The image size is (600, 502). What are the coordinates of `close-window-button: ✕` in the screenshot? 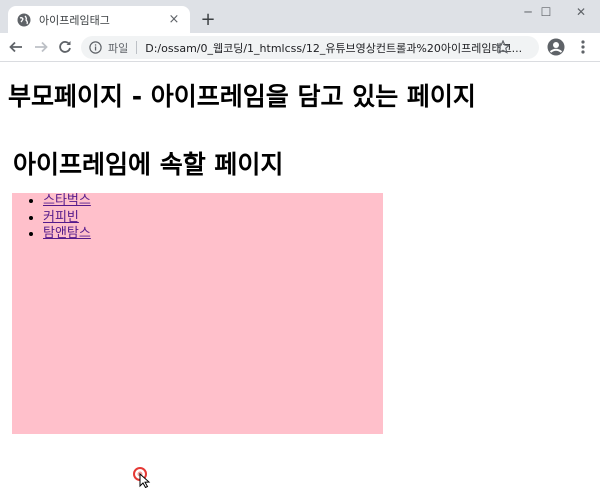 It's located at (581, 12).